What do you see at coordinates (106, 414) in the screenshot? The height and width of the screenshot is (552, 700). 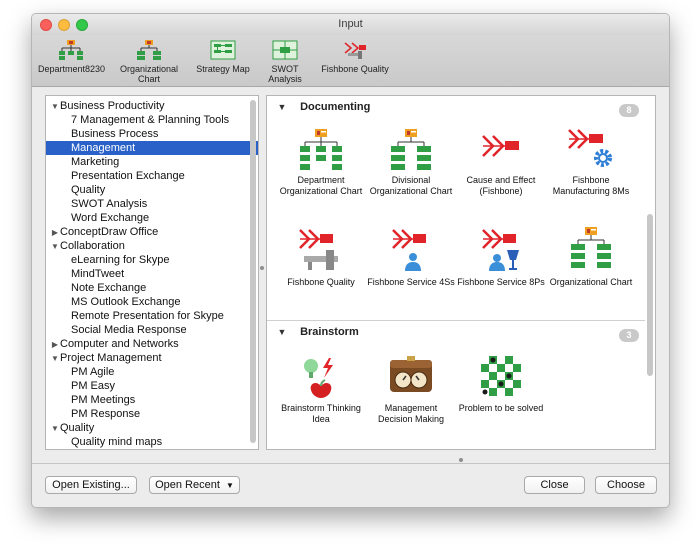 I see `tree-item-label: PM Response` at bounding box center [106, 414].